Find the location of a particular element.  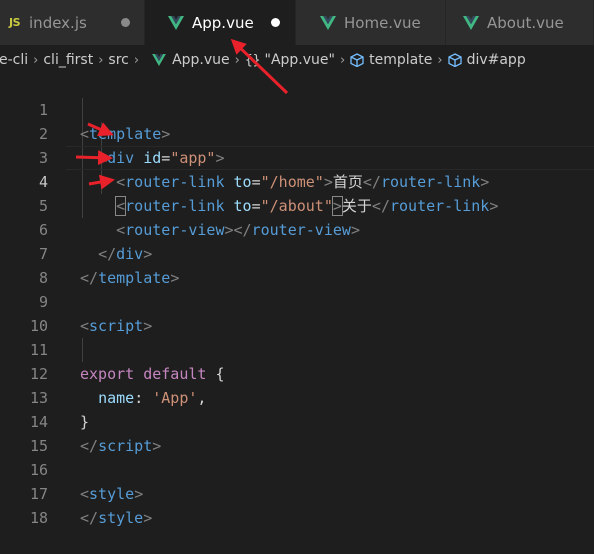

braces-icon: {} is located at coordinates (252, 60).